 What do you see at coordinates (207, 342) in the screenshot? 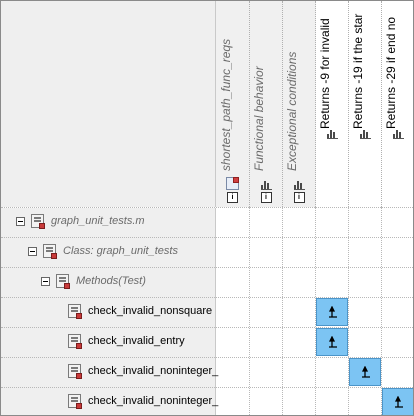
I see `row-test-method: check_invalid_entry` at bounding box center [207, 342].